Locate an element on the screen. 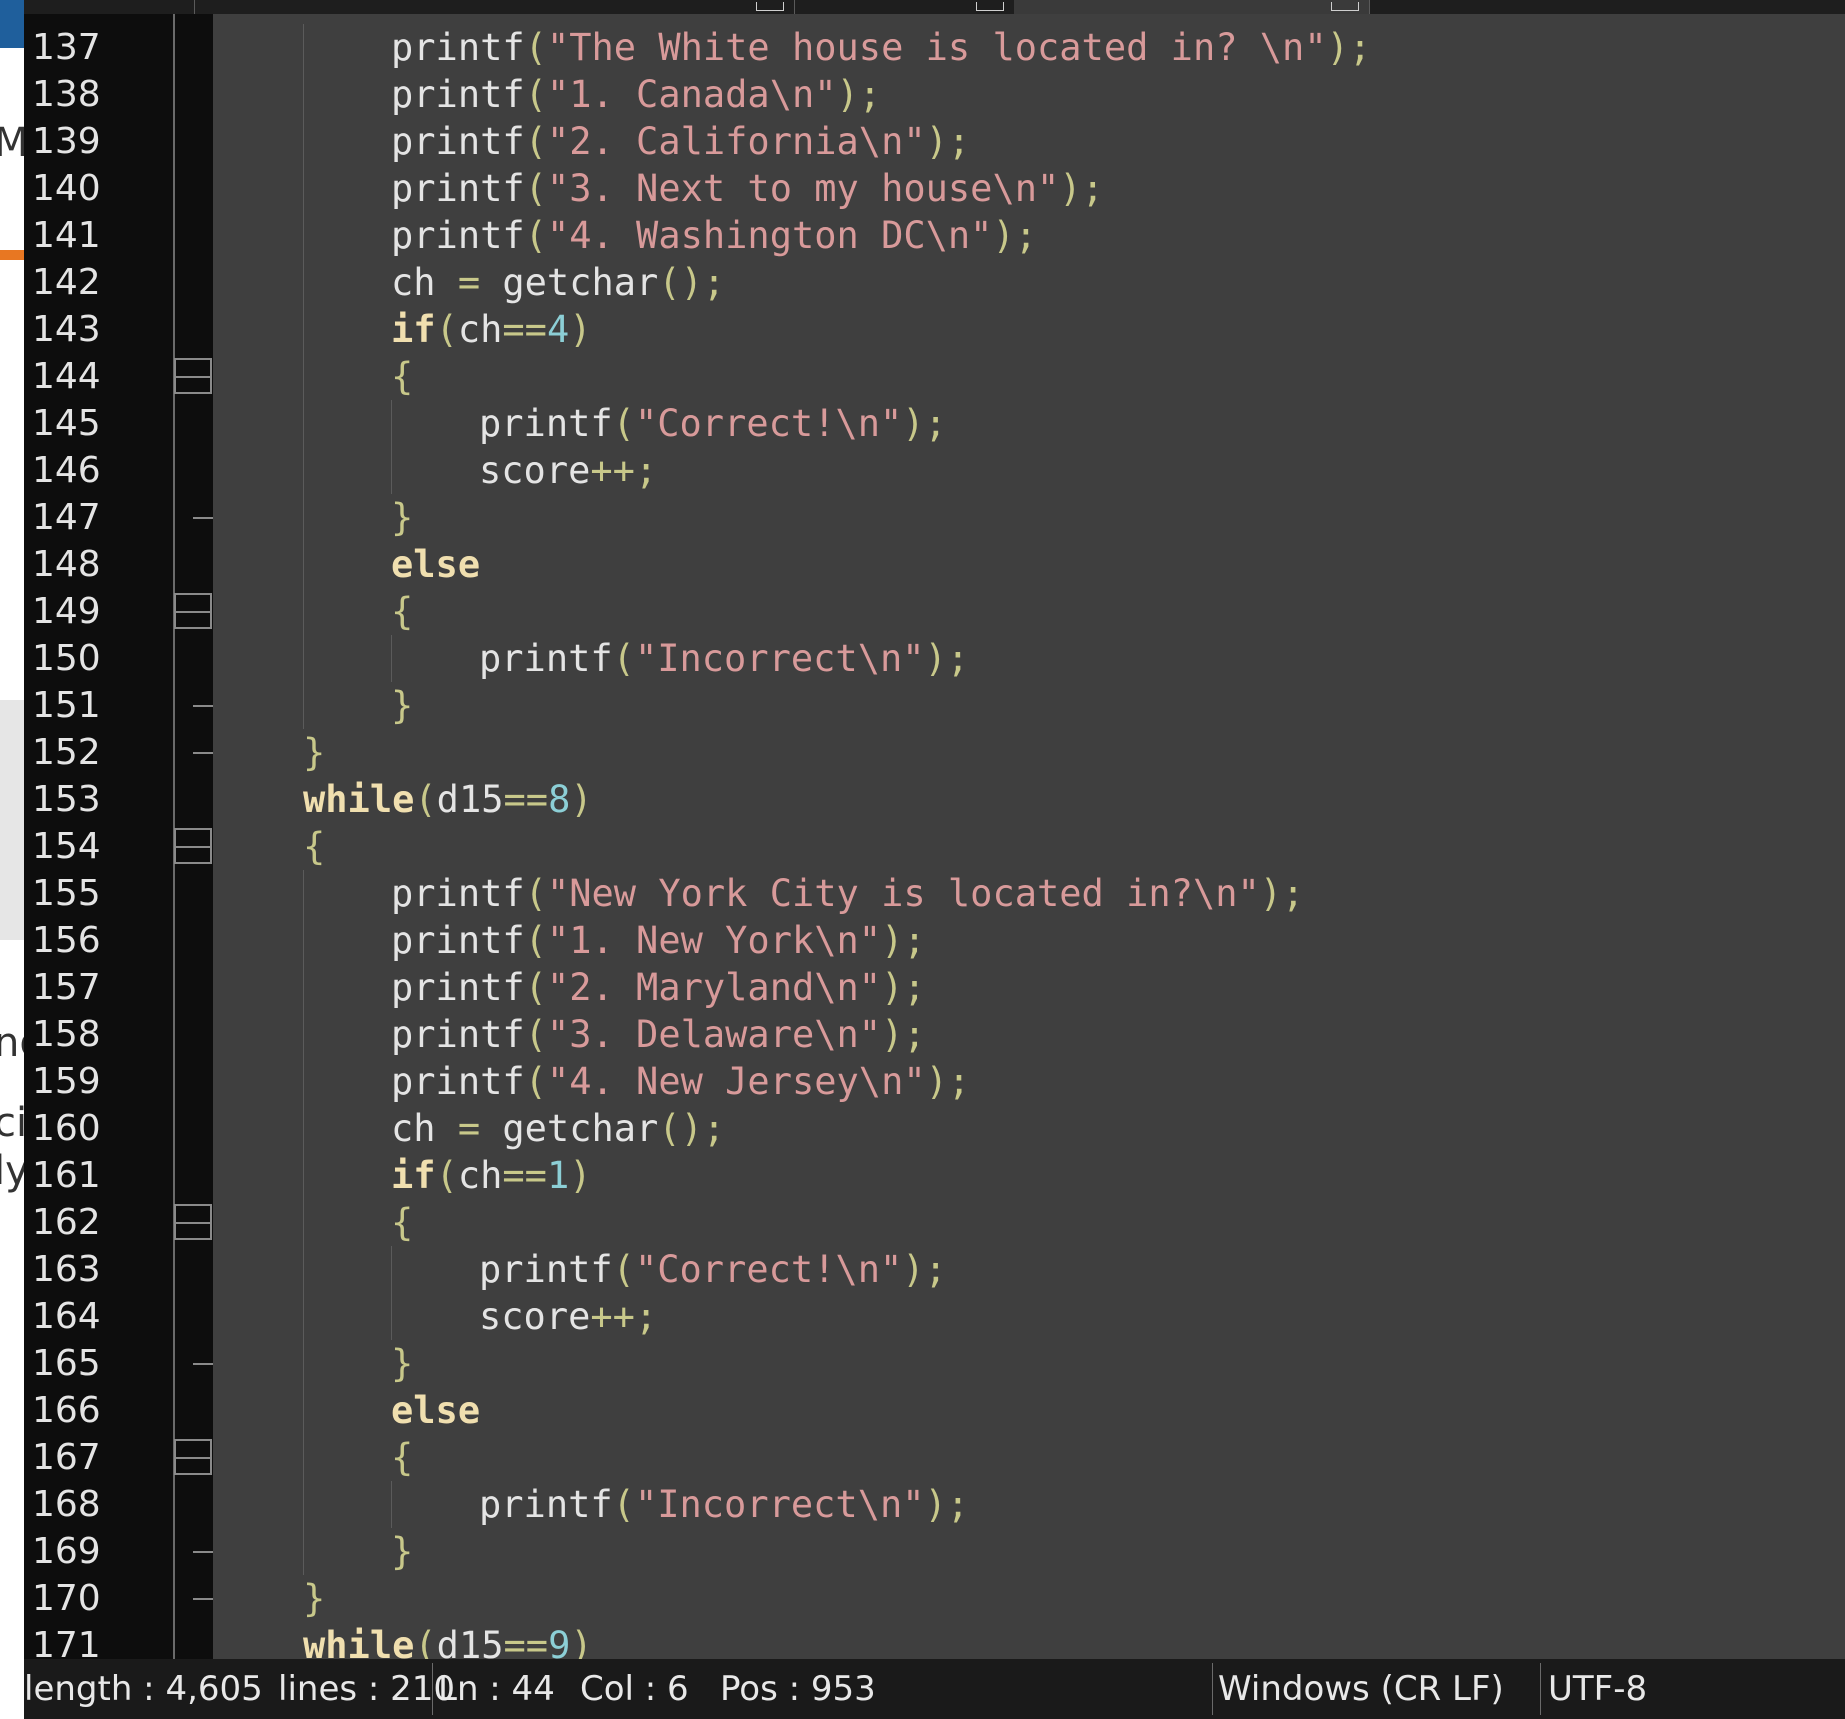 The height and width of the screenshot is (1719, 1845). code-text: if(ch==4) is located at coordinates (491, 329).